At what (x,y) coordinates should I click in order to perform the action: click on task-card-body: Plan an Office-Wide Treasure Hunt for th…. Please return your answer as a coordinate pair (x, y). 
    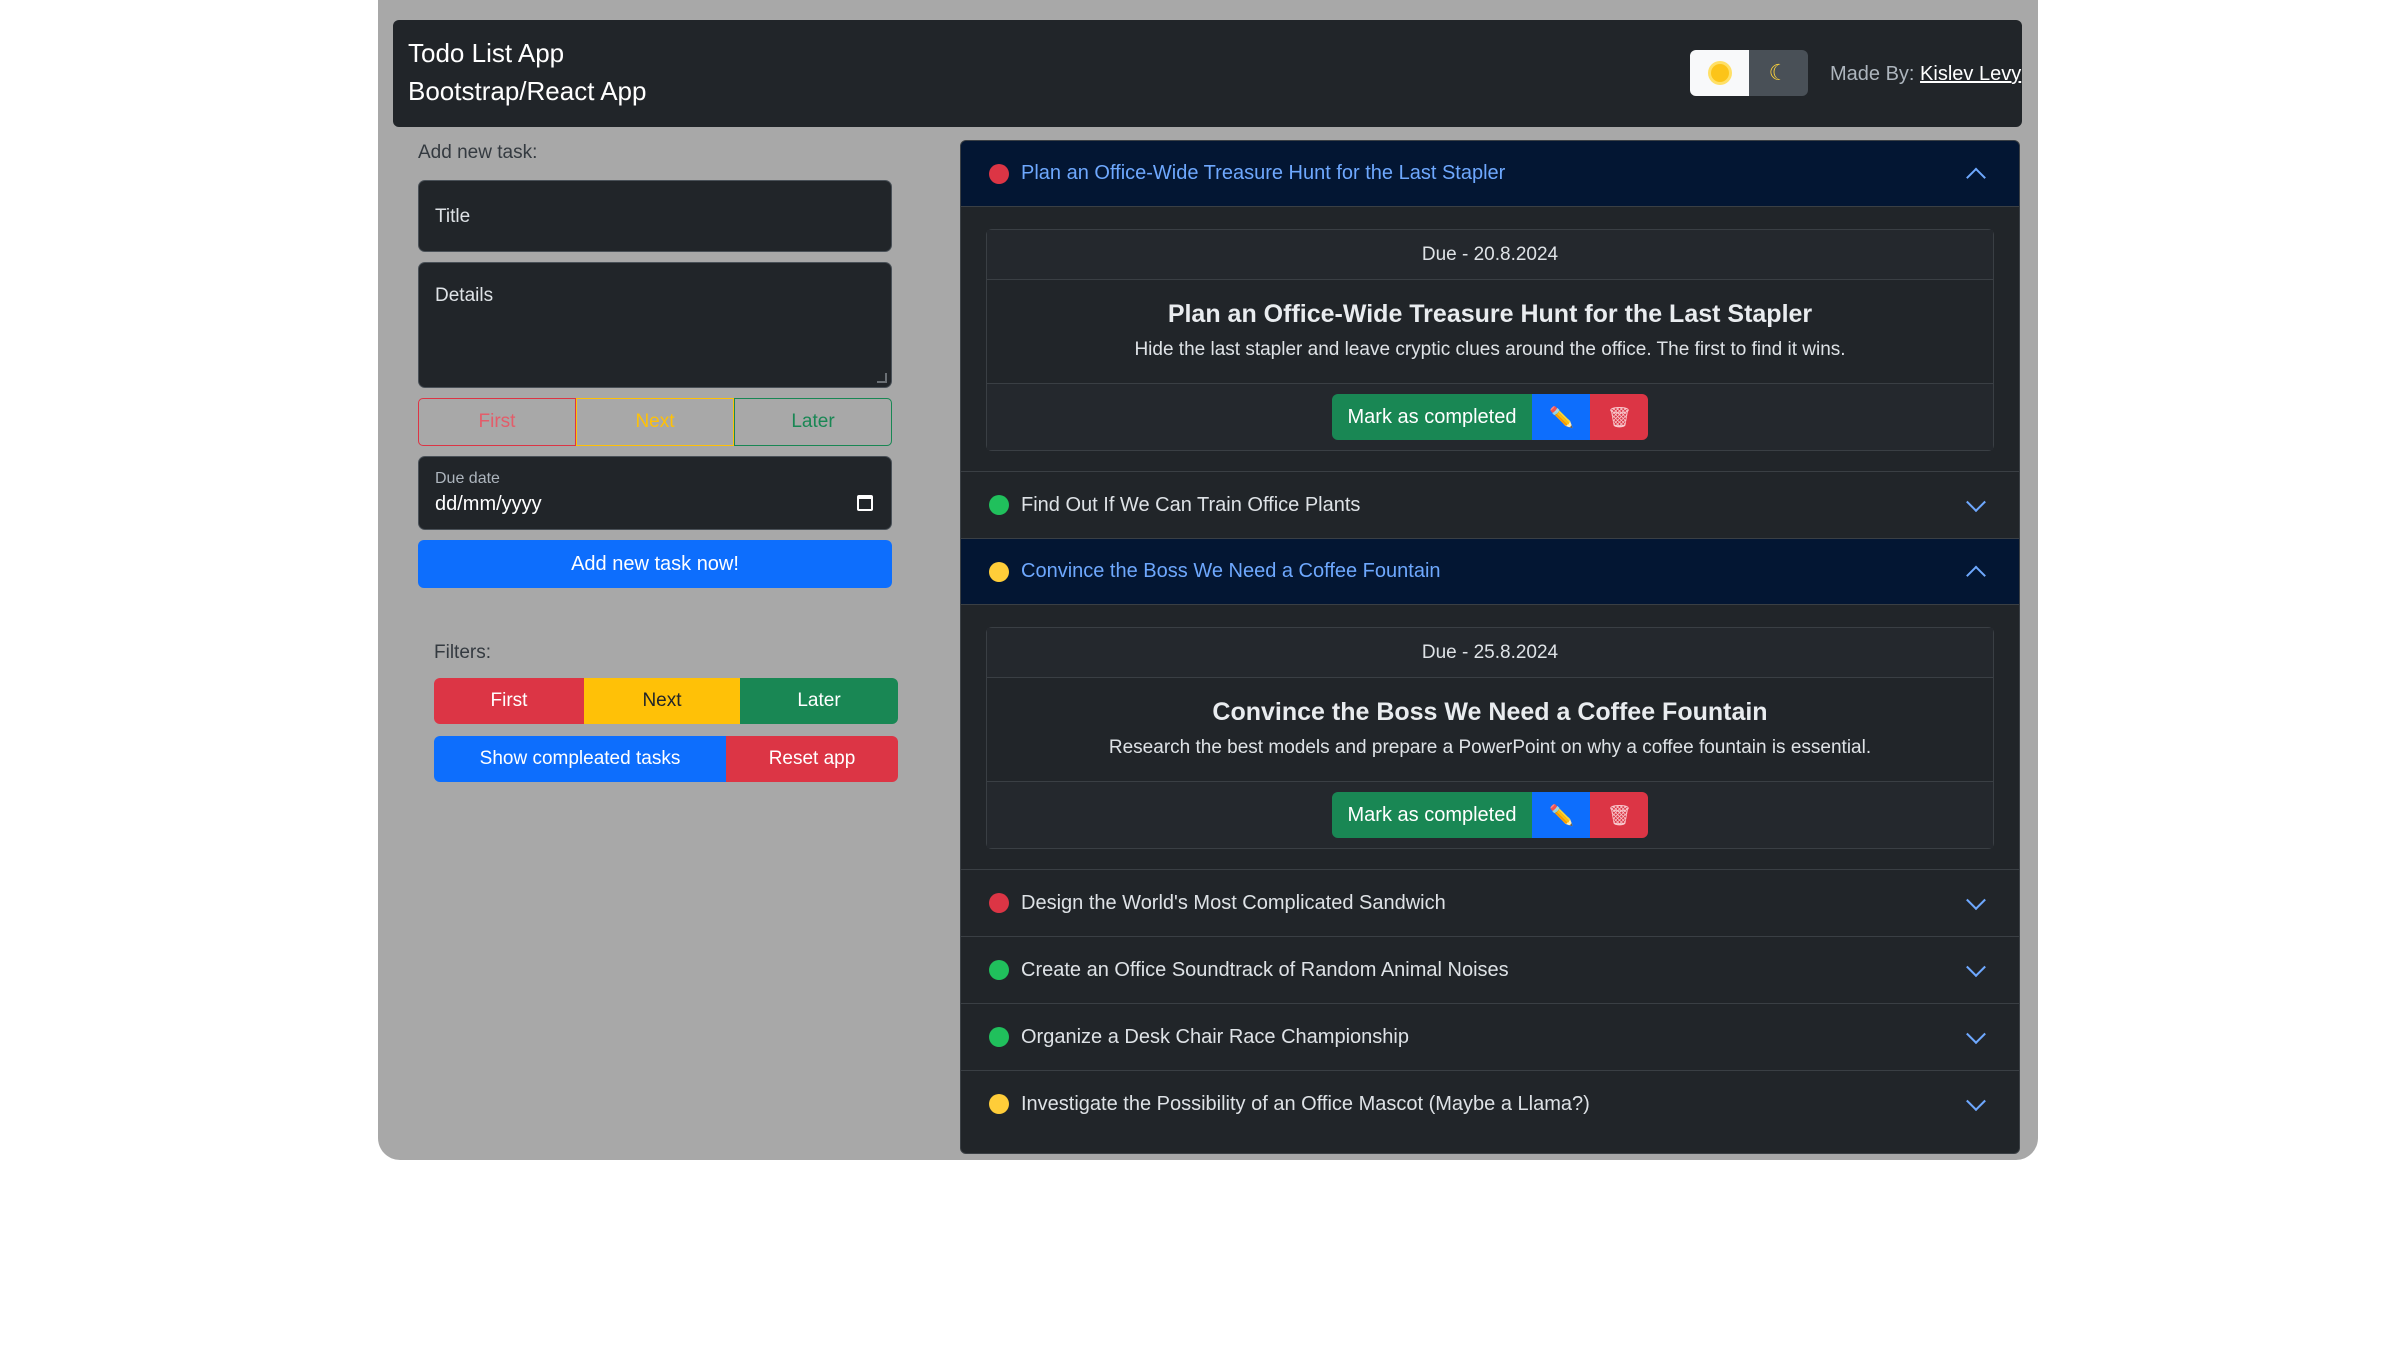
    Looking at the image, I should click on (1490, 332).